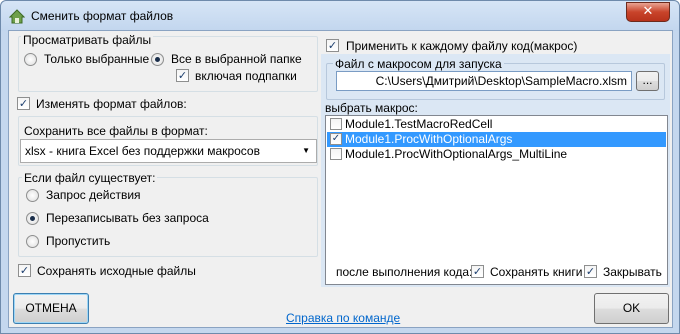 The height and width of the screenshot is (334, 680). I want to click on ok-button-label: OK, so click(631, 308).